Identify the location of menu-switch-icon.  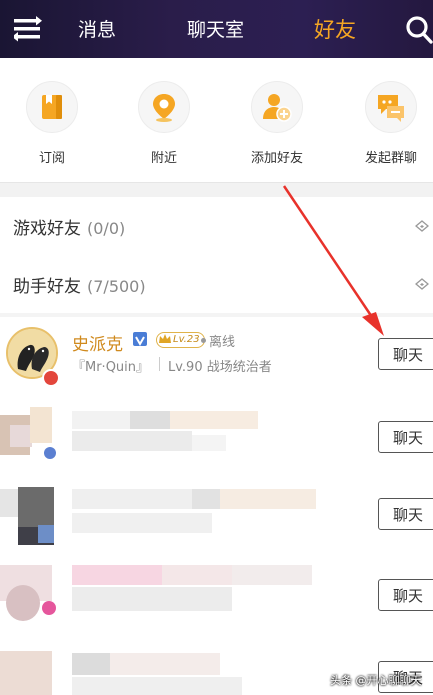
(28, 29).